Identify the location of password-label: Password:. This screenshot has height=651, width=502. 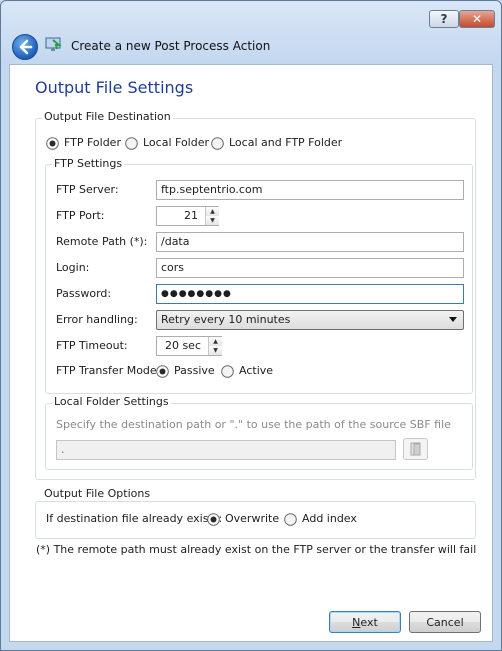
(84, 293).